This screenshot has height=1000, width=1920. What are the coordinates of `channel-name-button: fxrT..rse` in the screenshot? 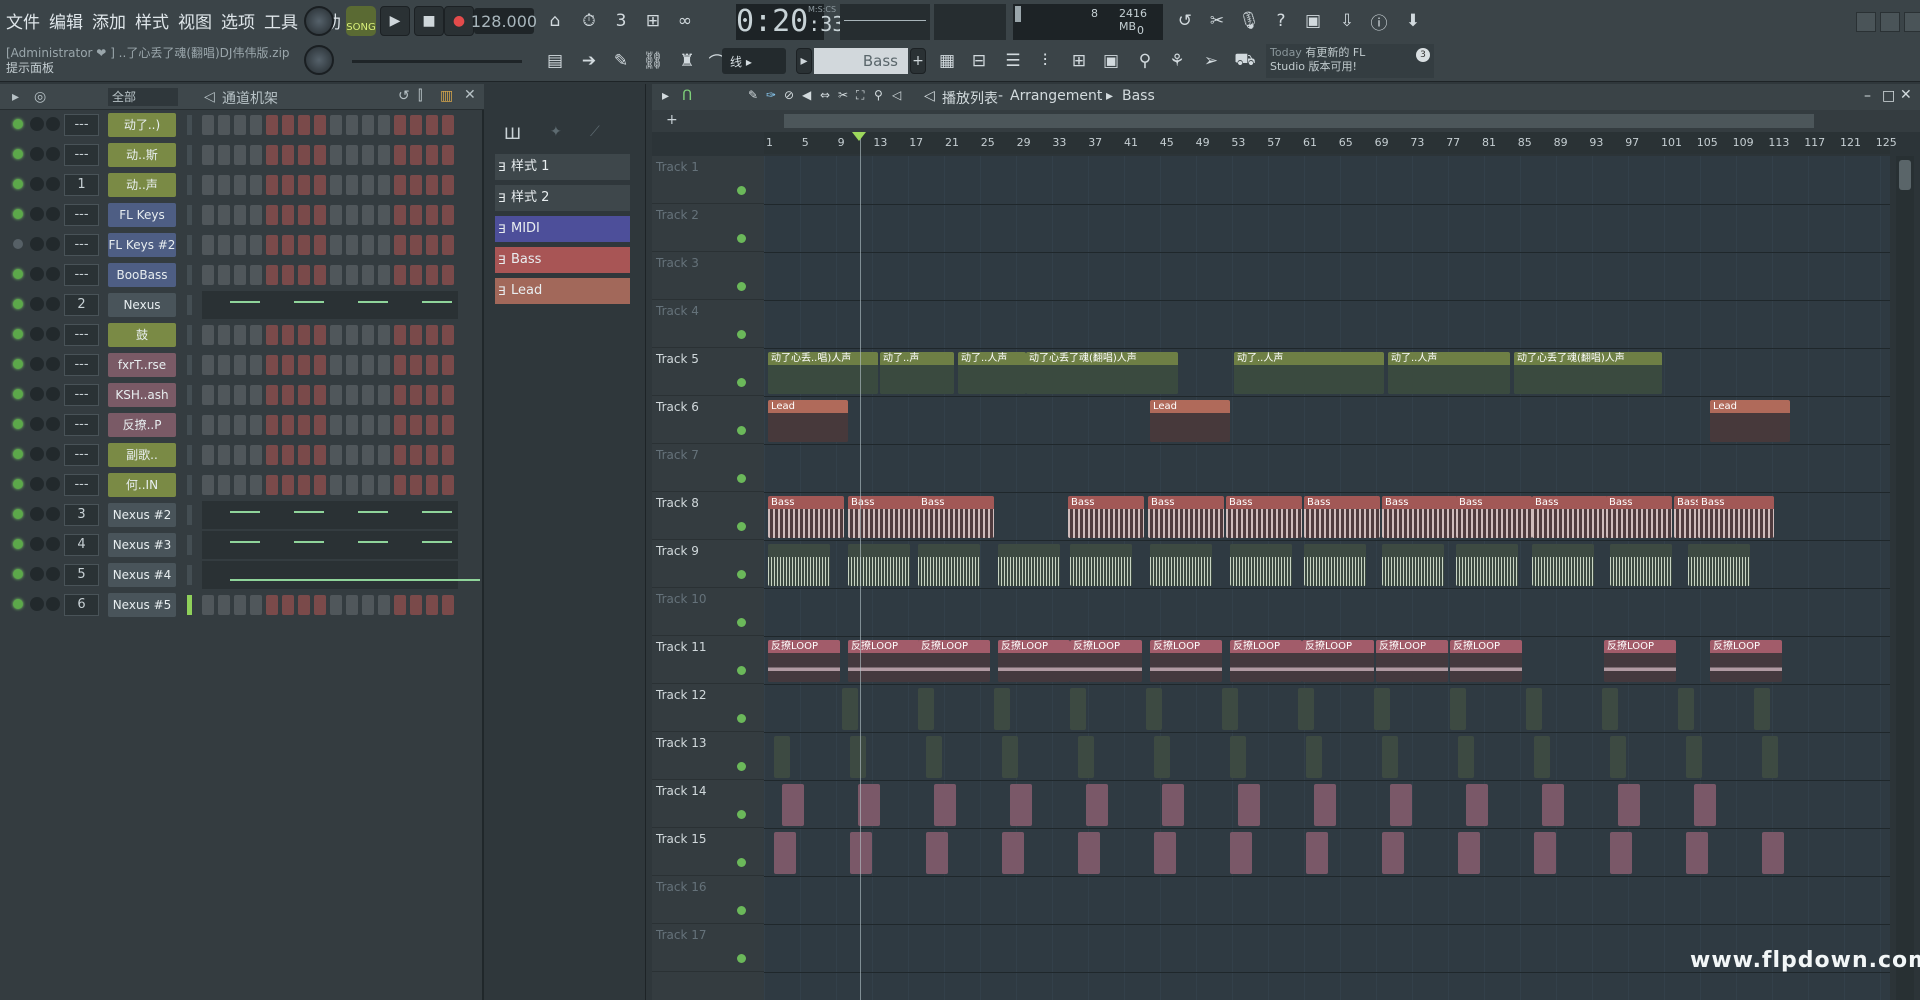 It's located at (142, 365).